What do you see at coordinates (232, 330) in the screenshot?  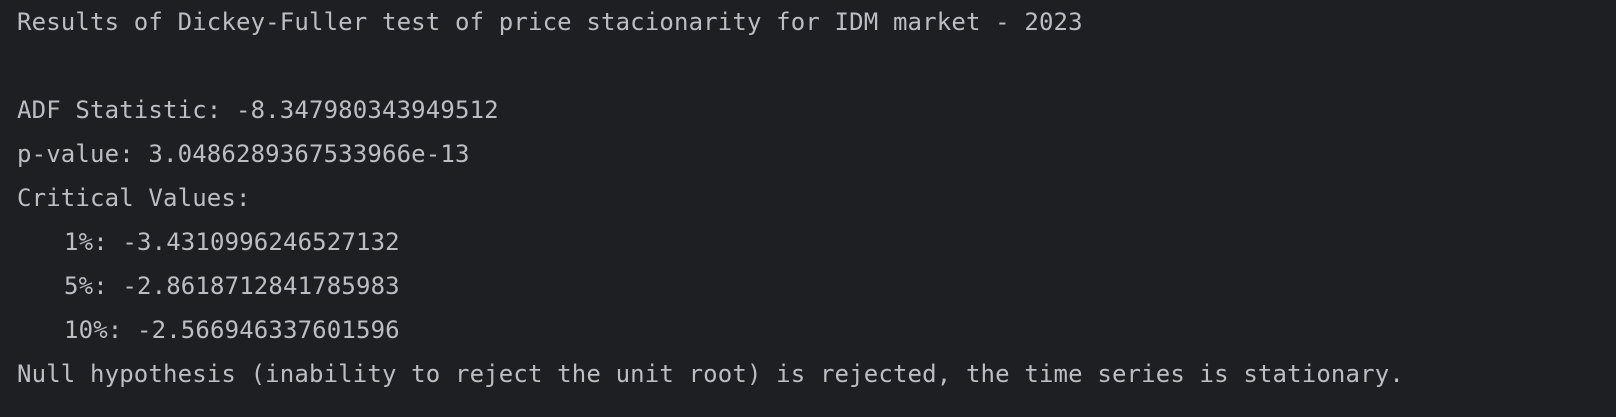 I see `critical-value-10pct: 10%: -2.566946337601596` at bounding box center [232, 330].